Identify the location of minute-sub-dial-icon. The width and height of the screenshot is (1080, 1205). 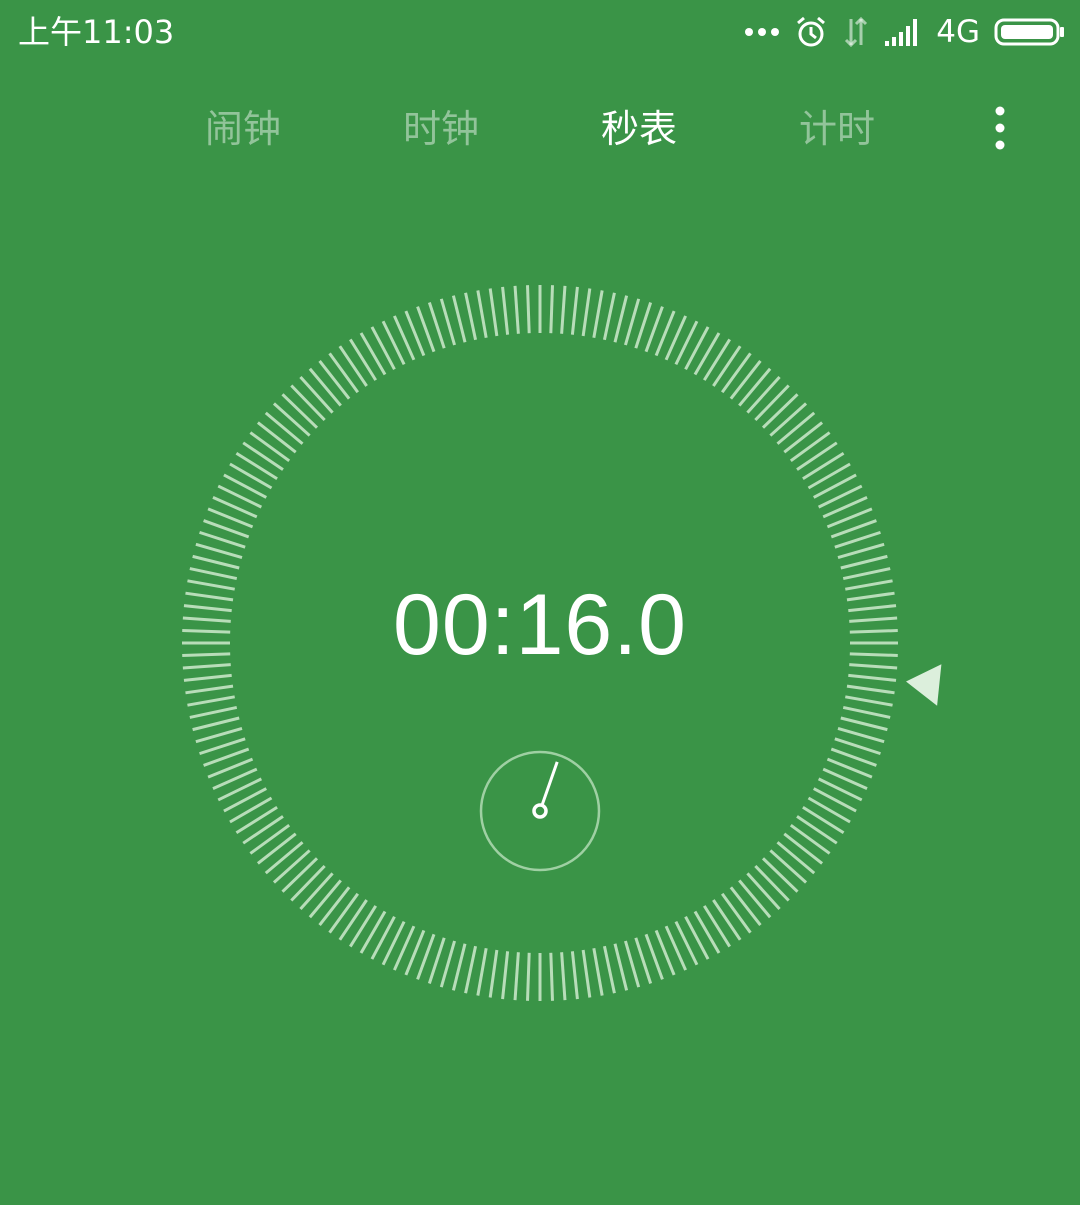
(540, 811).